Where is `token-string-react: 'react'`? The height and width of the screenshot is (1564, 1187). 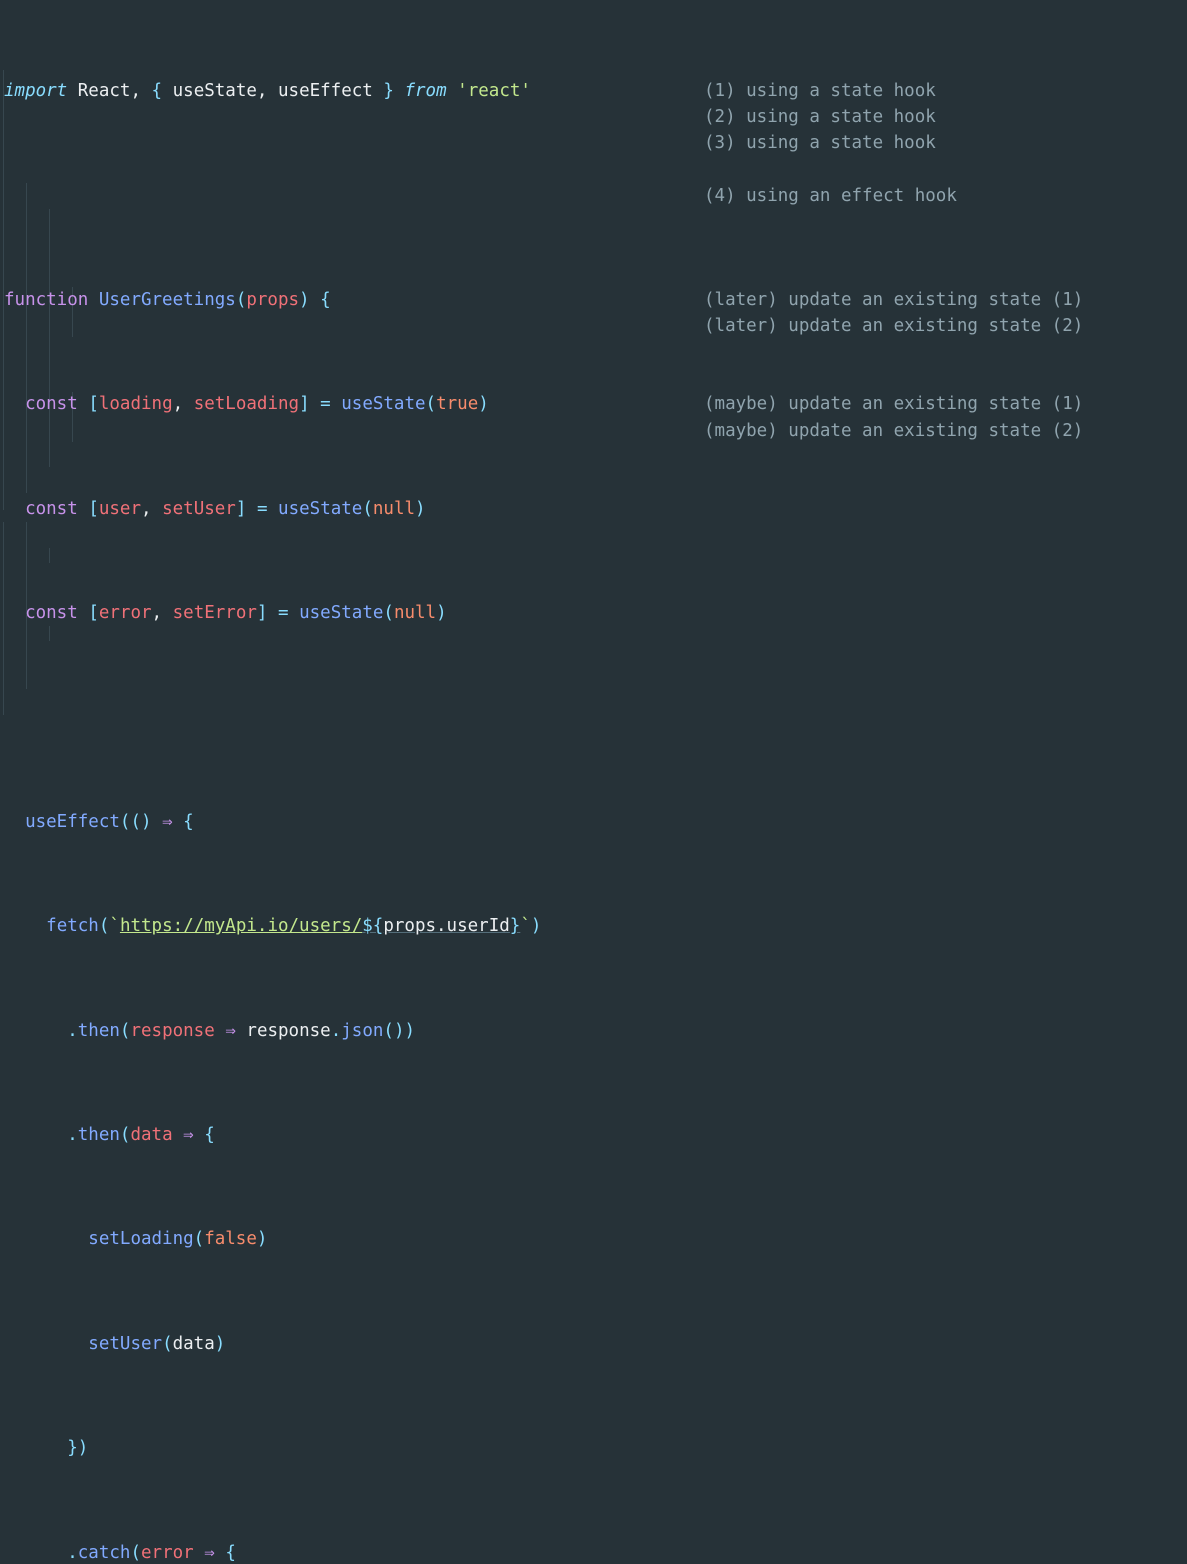 token-string-react: 'react' is located at coordinates (494, 91).